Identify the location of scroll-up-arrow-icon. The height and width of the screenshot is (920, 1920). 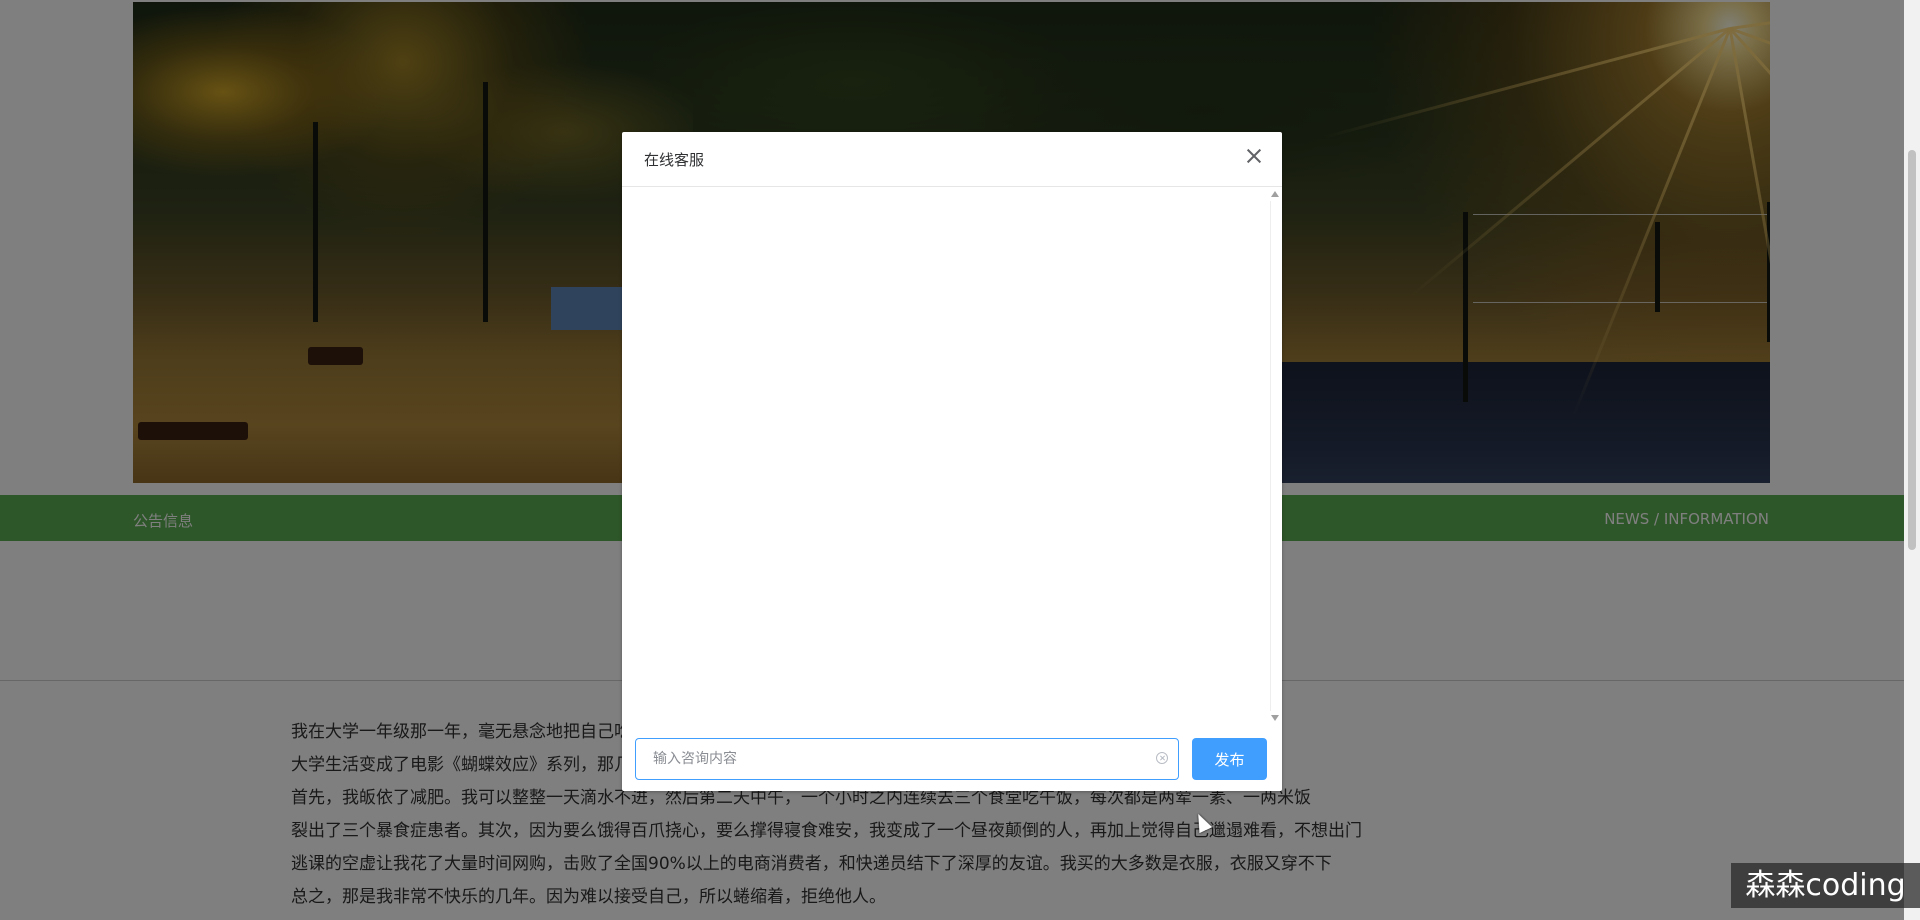
(1275, 194).